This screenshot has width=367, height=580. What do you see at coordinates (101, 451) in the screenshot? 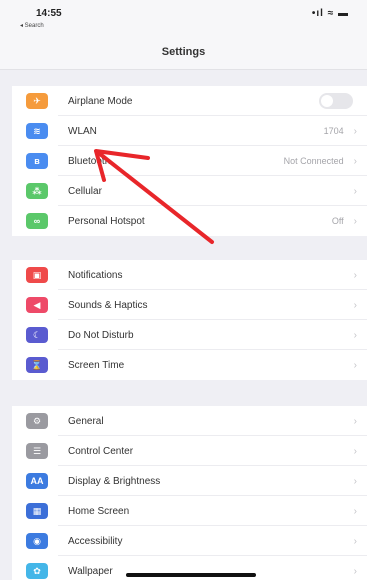
I see `settings-row-label: Control Center` at bounding box center [101, 451].